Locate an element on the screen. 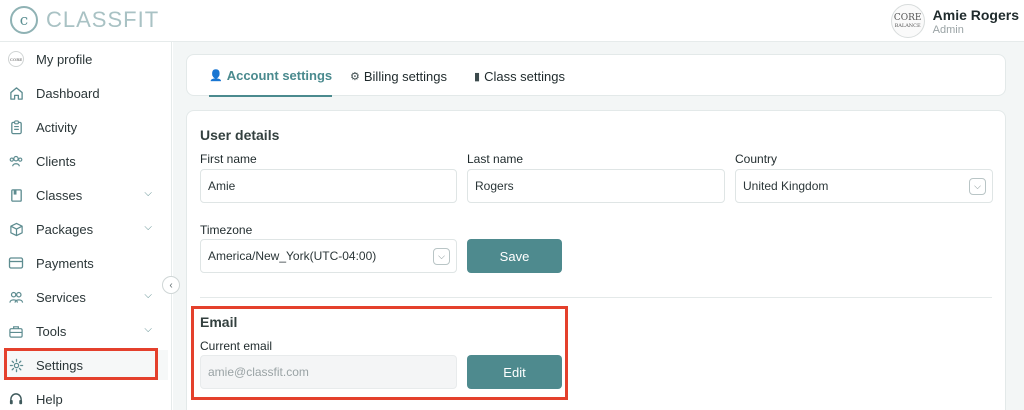  tab-account-settings: 👤 Account settings is located at coordinates (271, 76).